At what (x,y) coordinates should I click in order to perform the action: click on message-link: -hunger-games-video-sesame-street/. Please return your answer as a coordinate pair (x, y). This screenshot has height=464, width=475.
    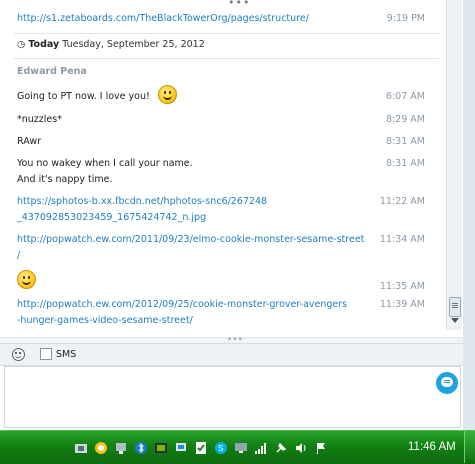
    Looking at the image, I should click on (105, 320).